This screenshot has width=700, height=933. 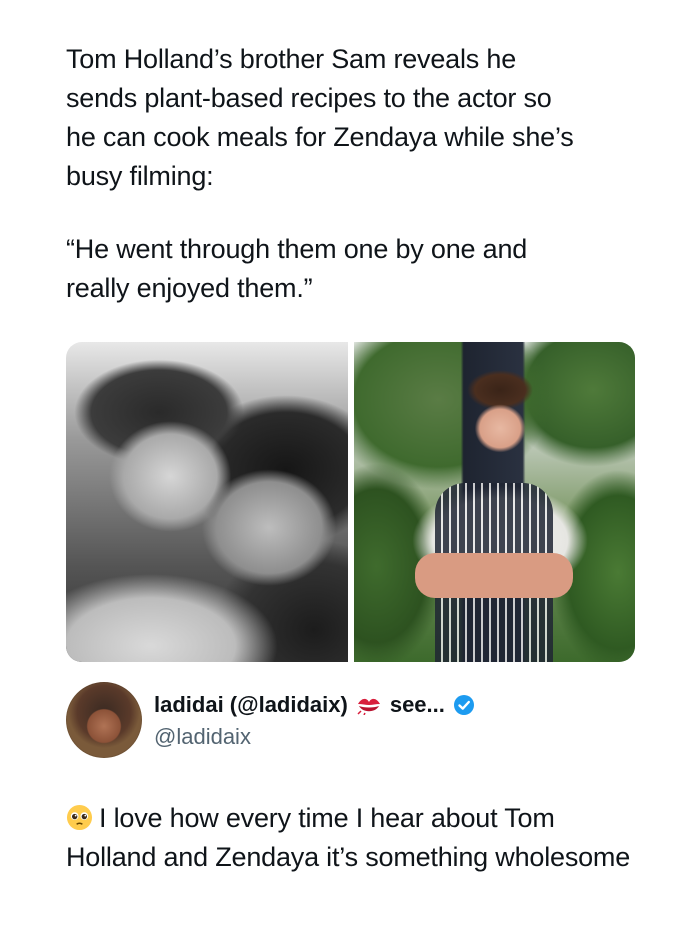 I want to click on photo-couple, so click(x=207, y=502).